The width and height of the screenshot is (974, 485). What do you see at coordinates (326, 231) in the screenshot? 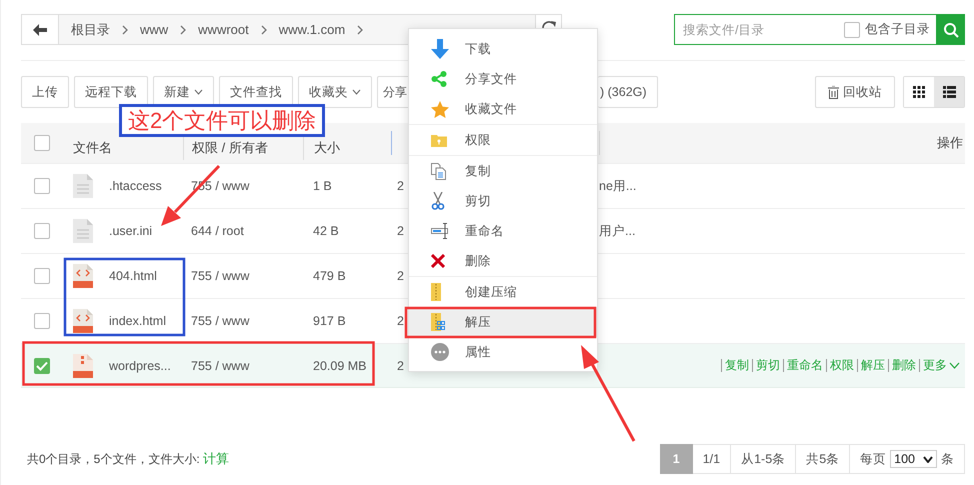
I see `size-cell: 42 B` at bounding box center [326, 231].